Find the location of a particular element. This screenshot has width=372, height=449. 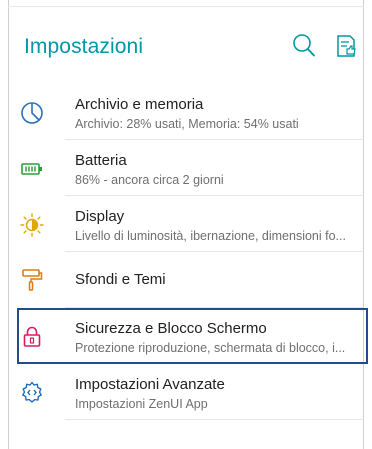

display-icon is located at coordinates (32, 225).